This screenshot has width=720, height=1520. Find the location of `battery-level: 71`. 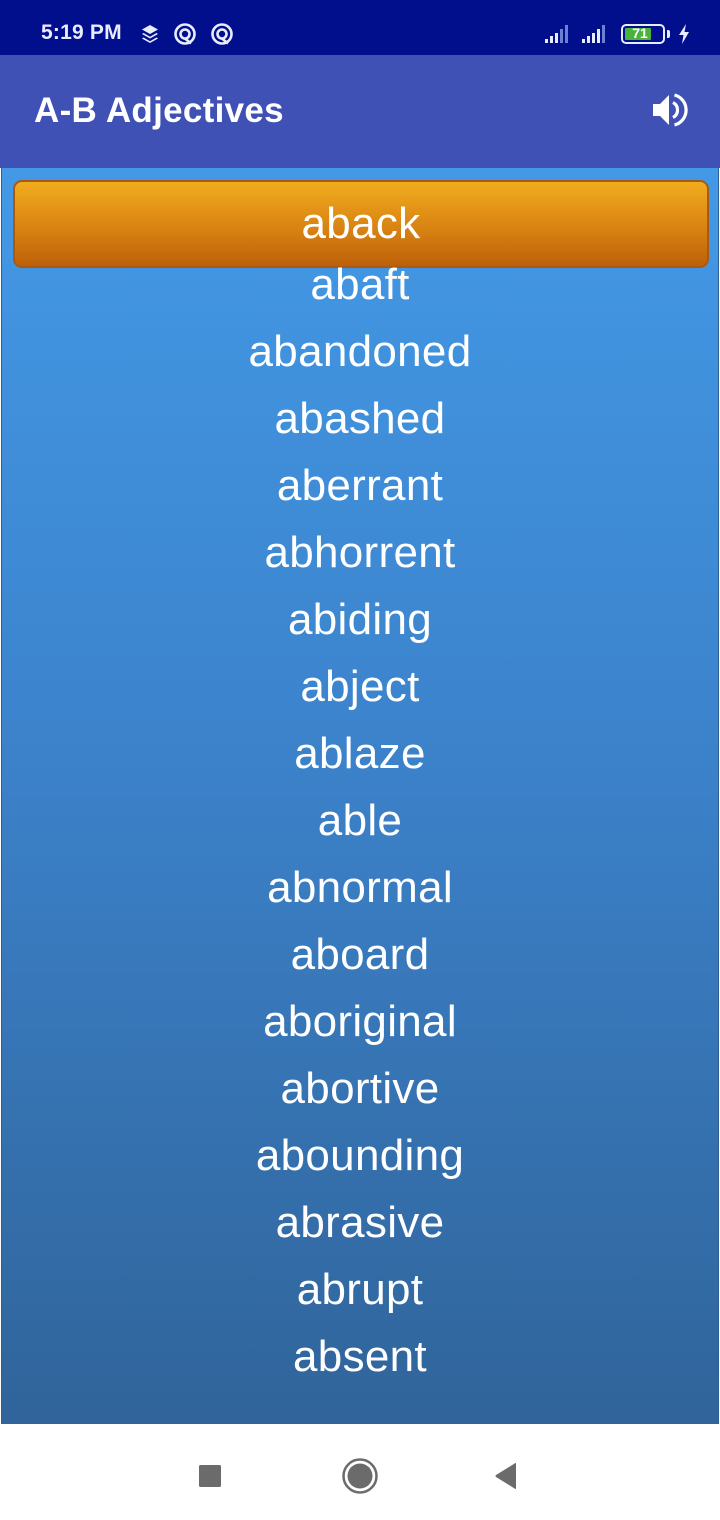

battery-level: 71 is located at coordinates (640, 33).